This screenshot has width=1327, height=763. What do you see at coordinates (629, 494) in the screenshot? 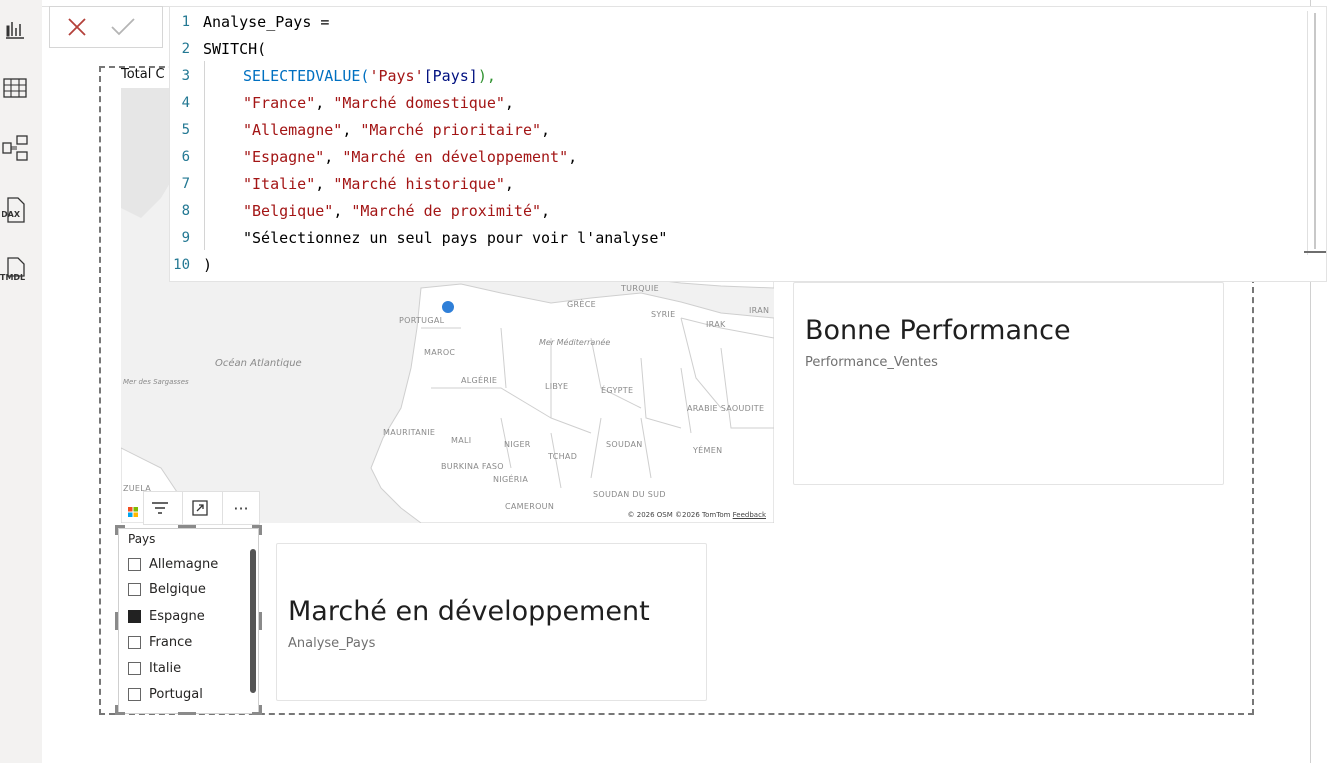
I see `country-label: SOUDAN DU SUD` at bounding box center [629, 494].